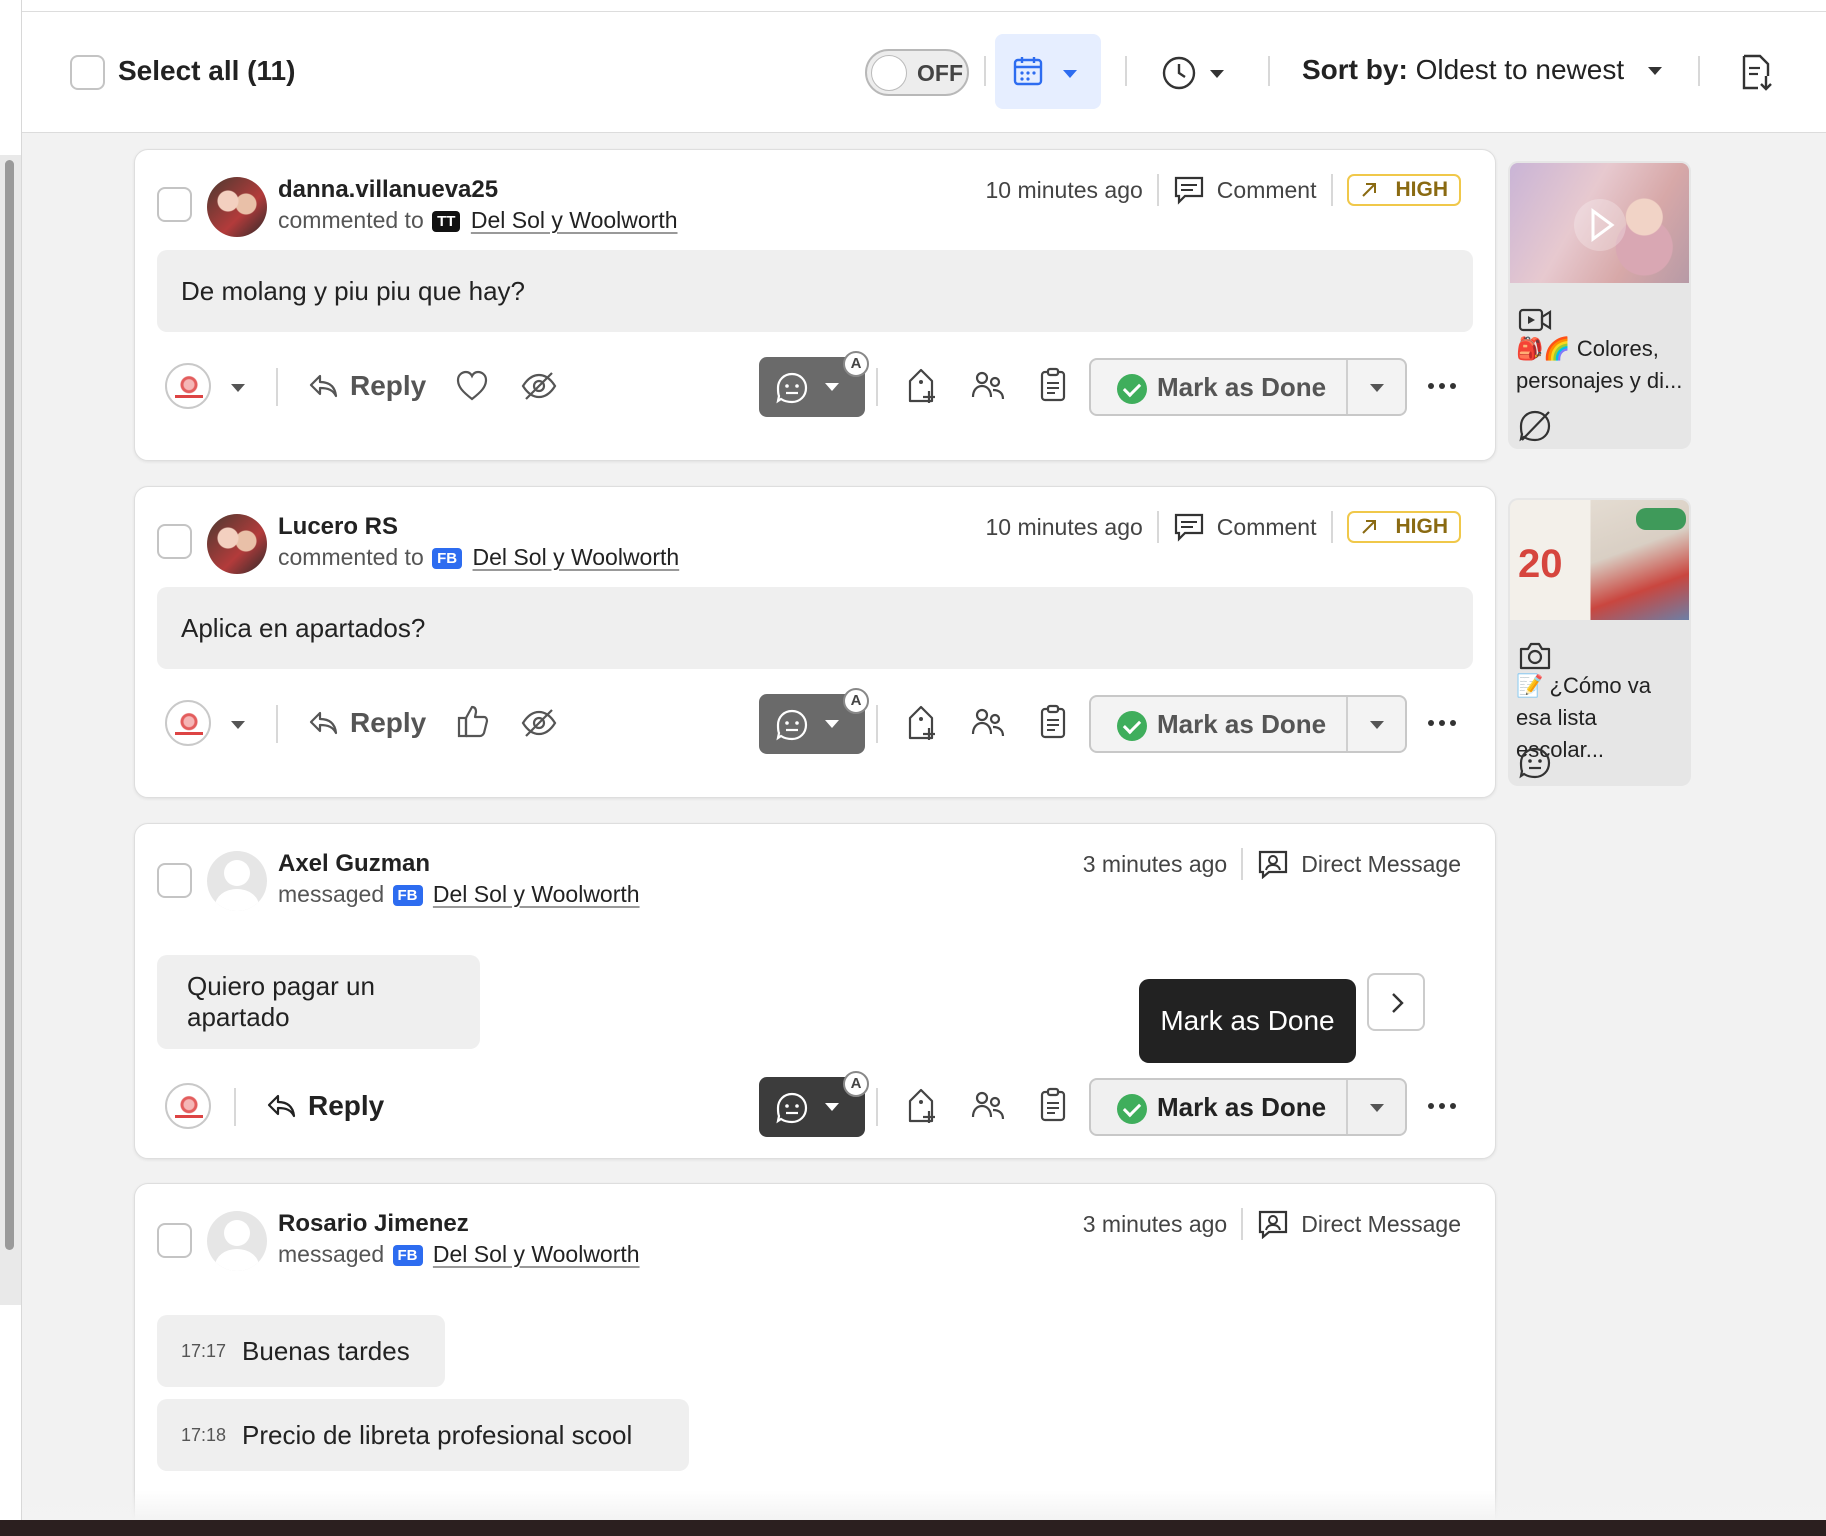 This screenshot has width=1826, height=1536. Describe the element at coordinates (1535, 656) in the screenshot. I see `camera-icon` at that location.